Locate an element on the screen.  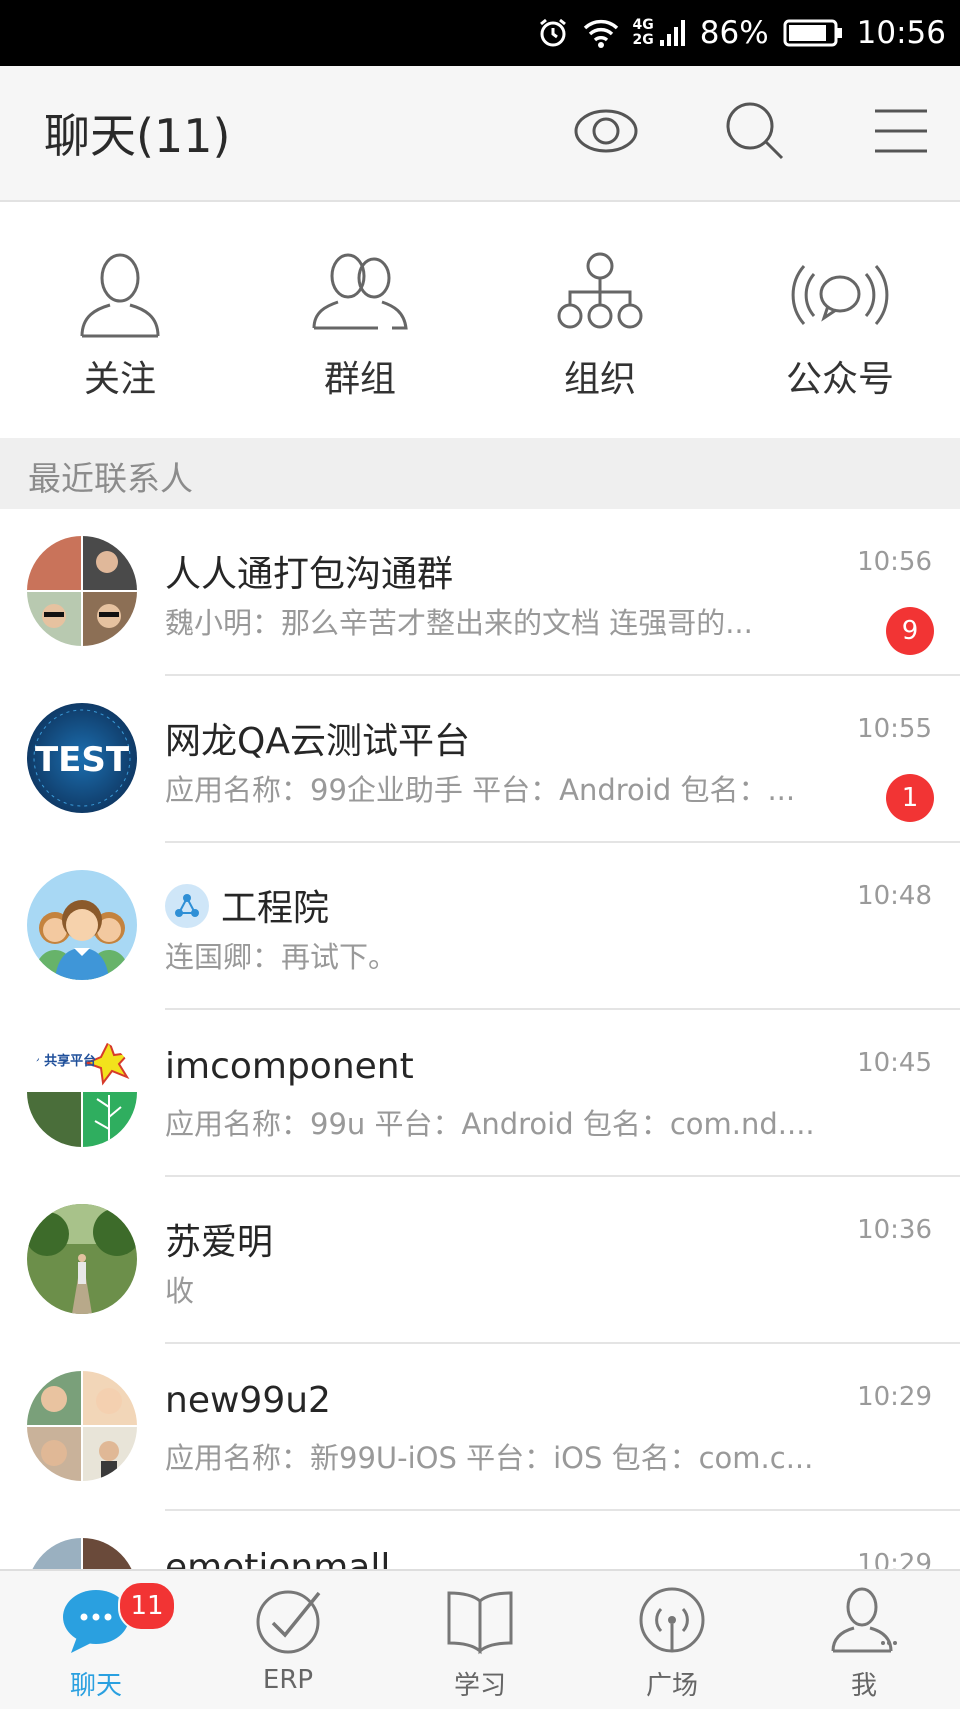
search-icon is located at coordinates (755, 131).